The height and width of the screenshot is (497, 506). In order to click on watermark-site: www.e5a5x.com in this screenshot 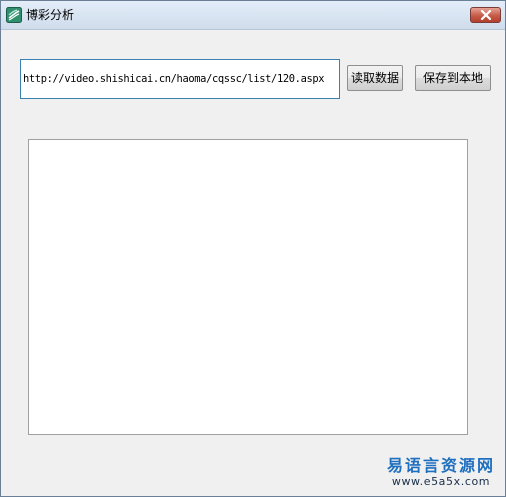, I will do `click(441, 481)`.